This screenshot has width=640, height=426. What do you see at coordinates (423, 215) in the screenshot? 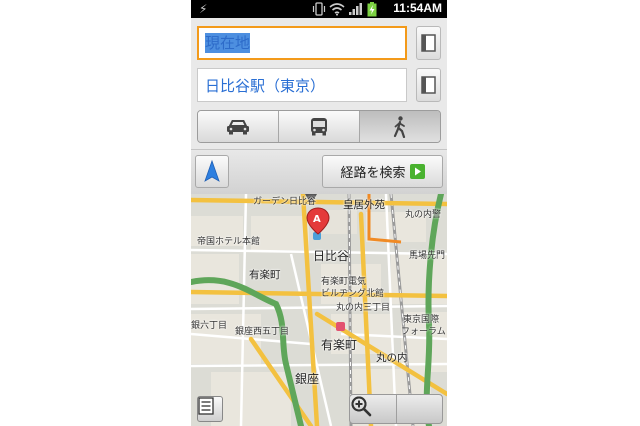
I see `map-label-marunouchi: 丸の内警` at bounding box center [423, 215].